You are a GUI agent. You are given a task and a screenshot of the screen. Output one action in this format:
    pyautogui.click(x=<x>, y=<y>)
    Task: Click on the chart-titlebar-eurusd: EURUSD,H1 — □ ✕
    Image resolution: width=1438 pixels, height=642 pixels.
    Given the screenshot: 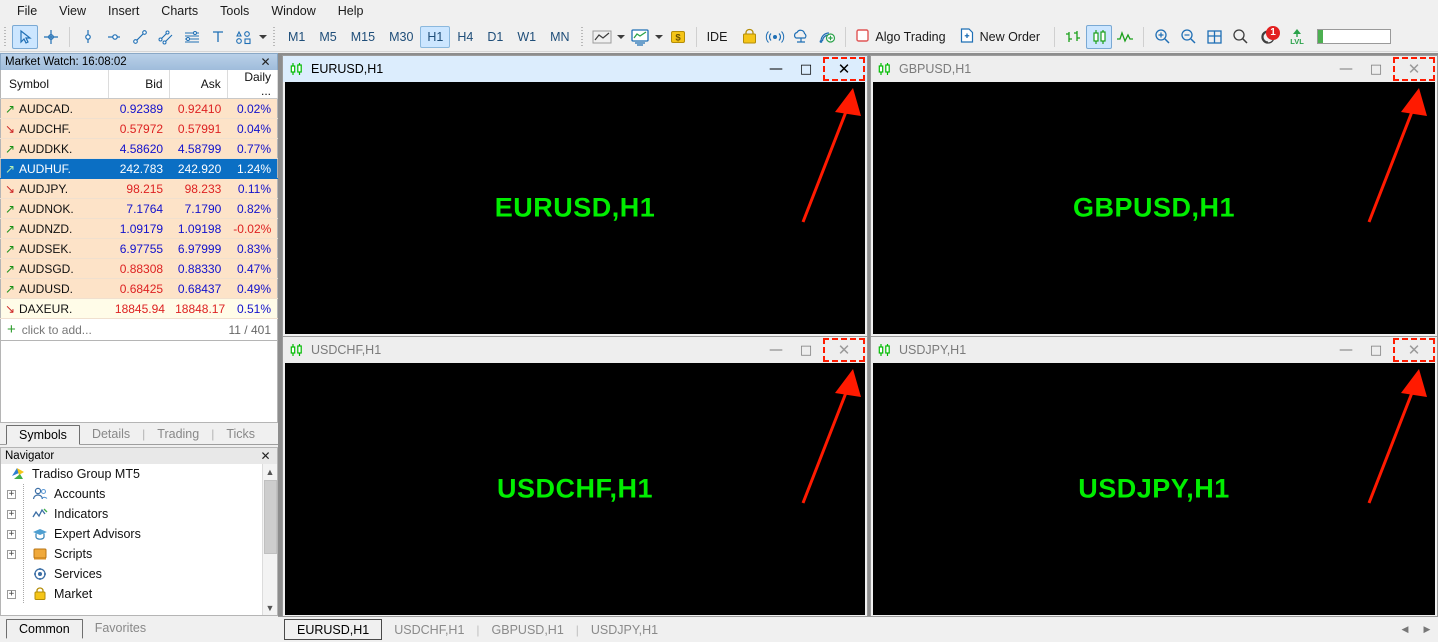 What is the action you would take?
    pyautogui.click(x=575, y=69)
    